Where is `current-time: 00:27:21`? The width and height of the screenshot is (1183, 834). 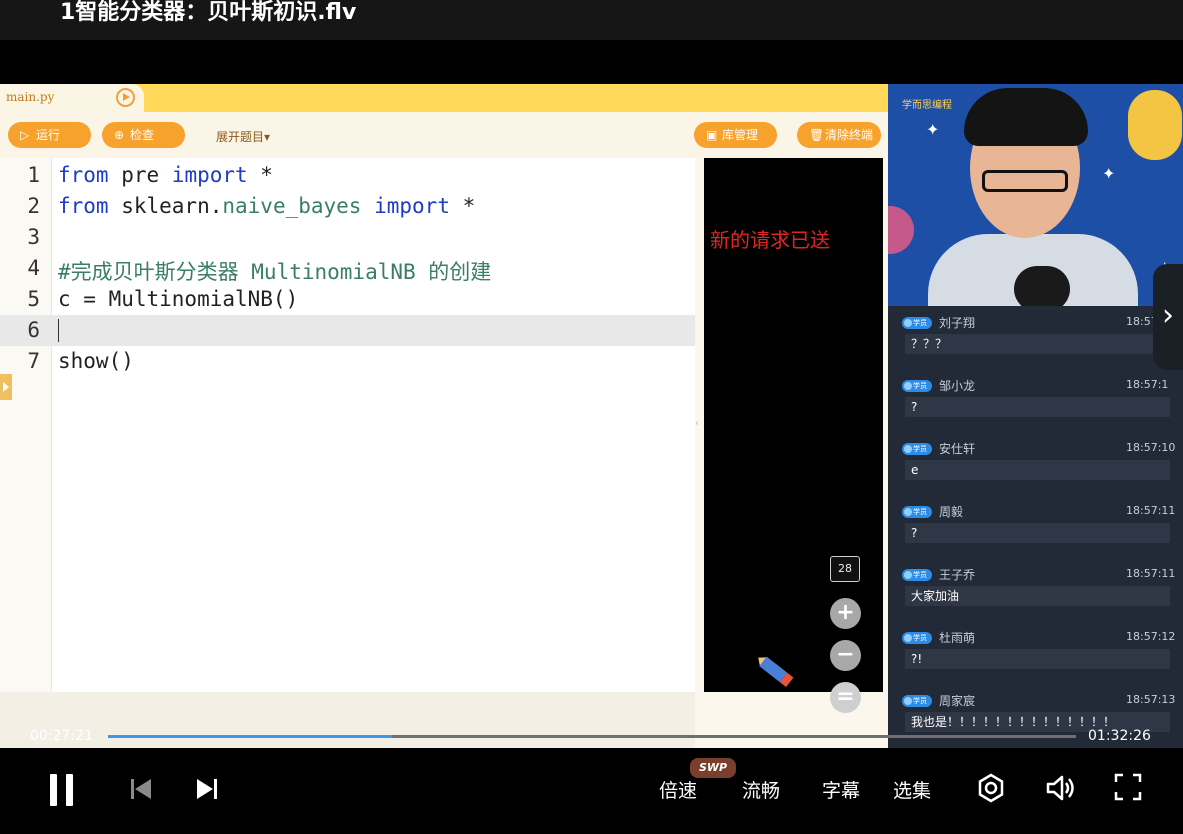
current-time: 00:27:21 is located at coordinates (61, 736).